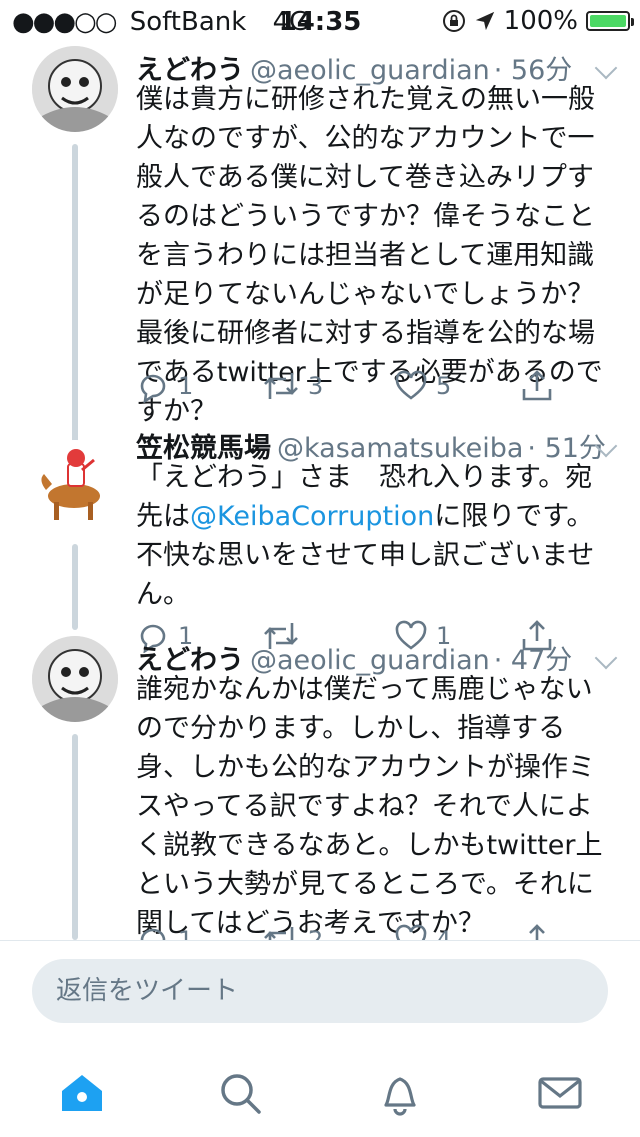 The image size is (640, 1137). What do you see at coordinates (320, 1093) in the screenshot?
I see `tab-bar` at bounding box center [320, 1093].